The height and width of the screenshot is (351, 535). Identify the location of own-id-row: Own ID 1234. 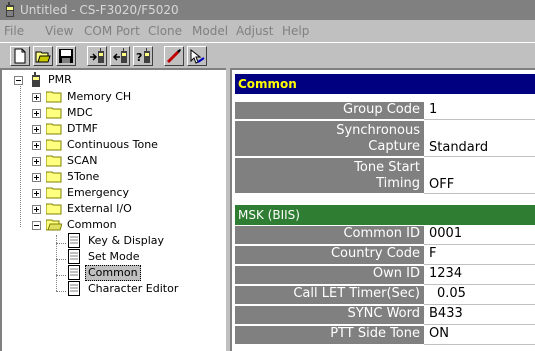
(385, 275).